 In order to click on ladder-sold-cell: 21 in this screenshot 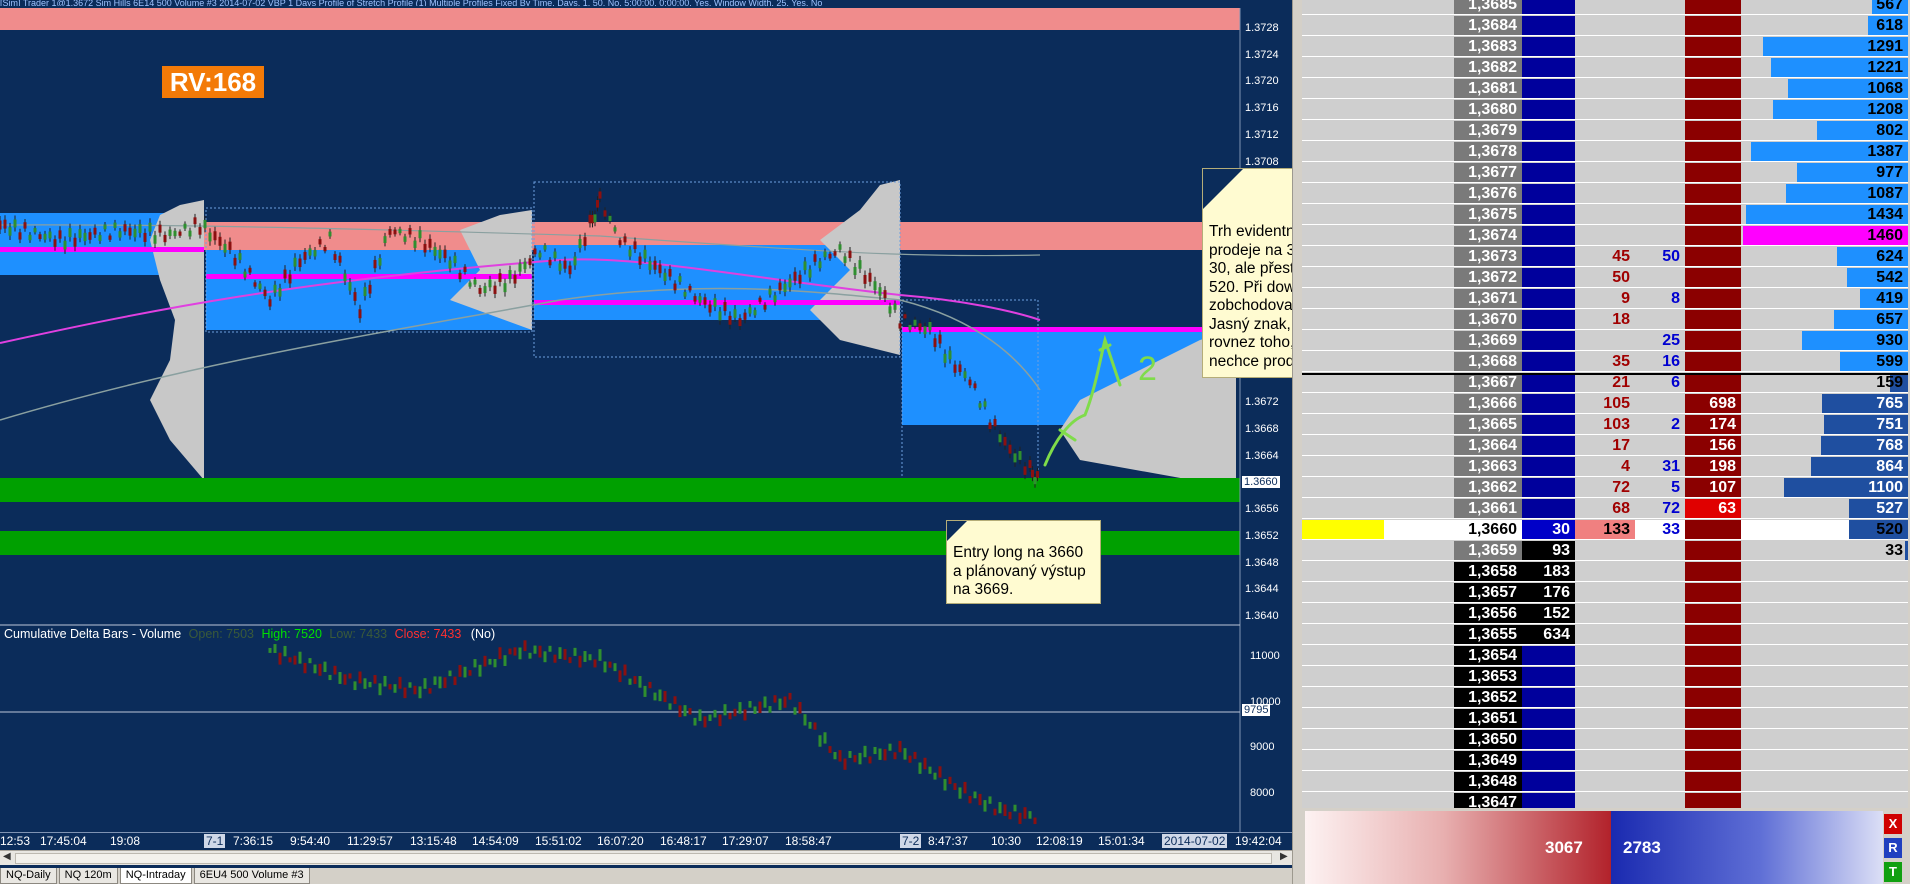, I will do `click(1605, 383)`.